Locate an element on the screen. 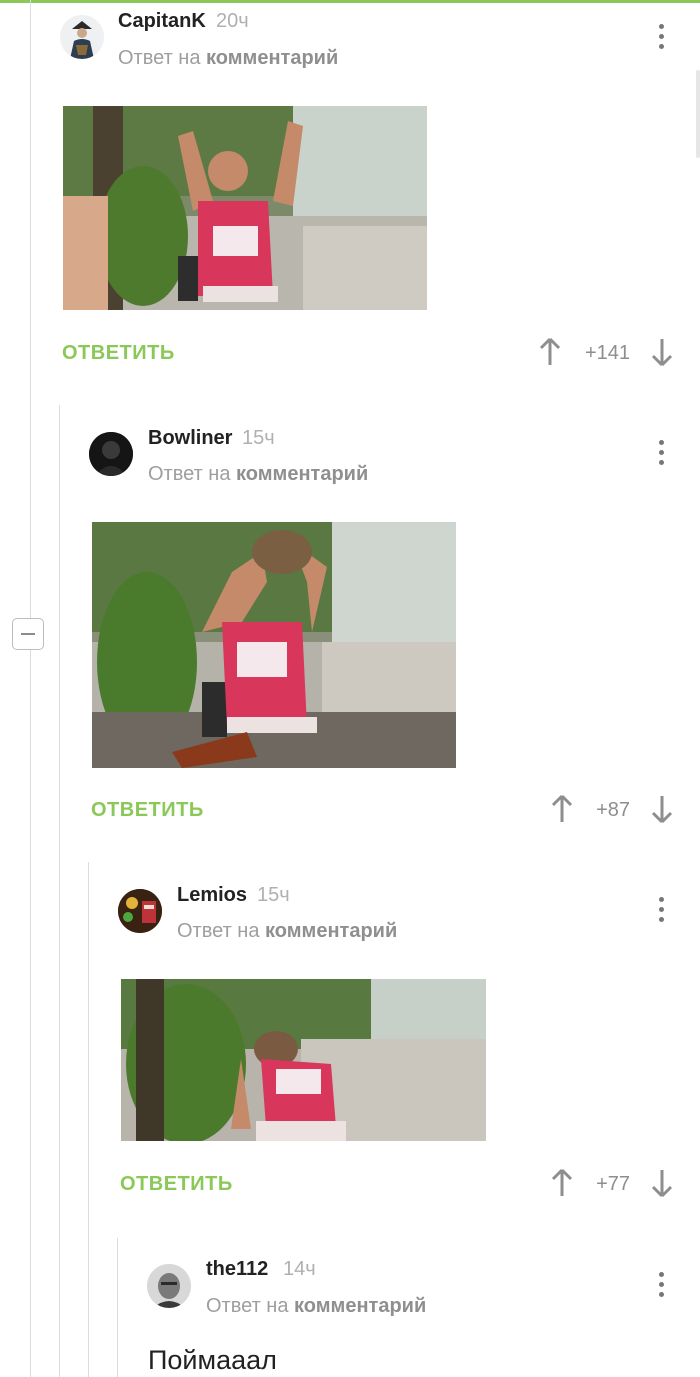 The height and width of the screenshot is (1377, 700). username: the112 is located at coordinates (237, 1269).